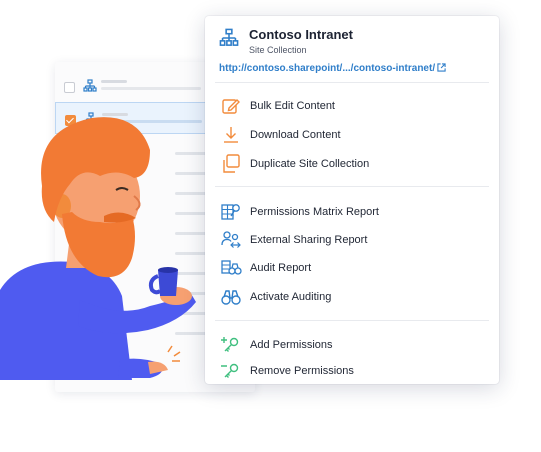 Image resolution: width=541 pixels, height=452 pixels. What do you see at coordinates (295, 135) in the screenshot?
I see `menu-item-label: Download Content` at bounding box center [295, 135].